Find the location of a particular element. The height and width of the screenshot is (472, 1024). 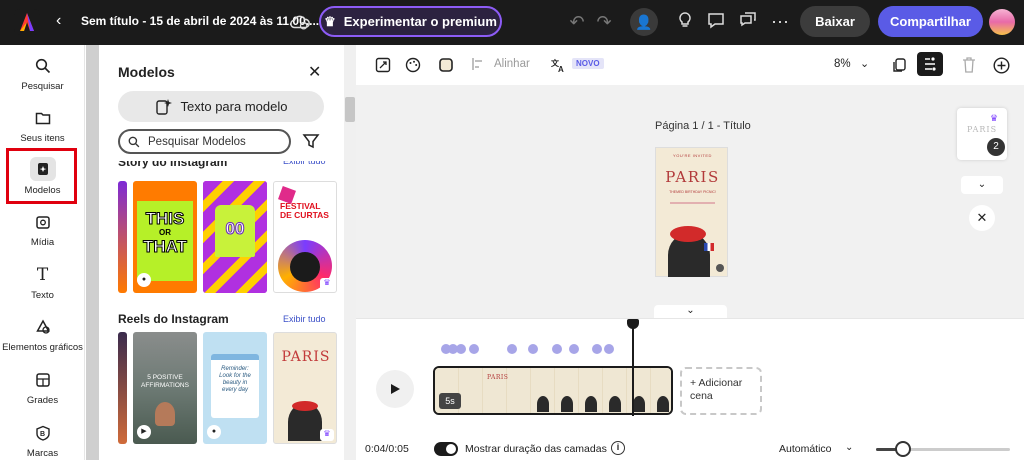

thumb-text: THIS is located at coordinates (165, 219).